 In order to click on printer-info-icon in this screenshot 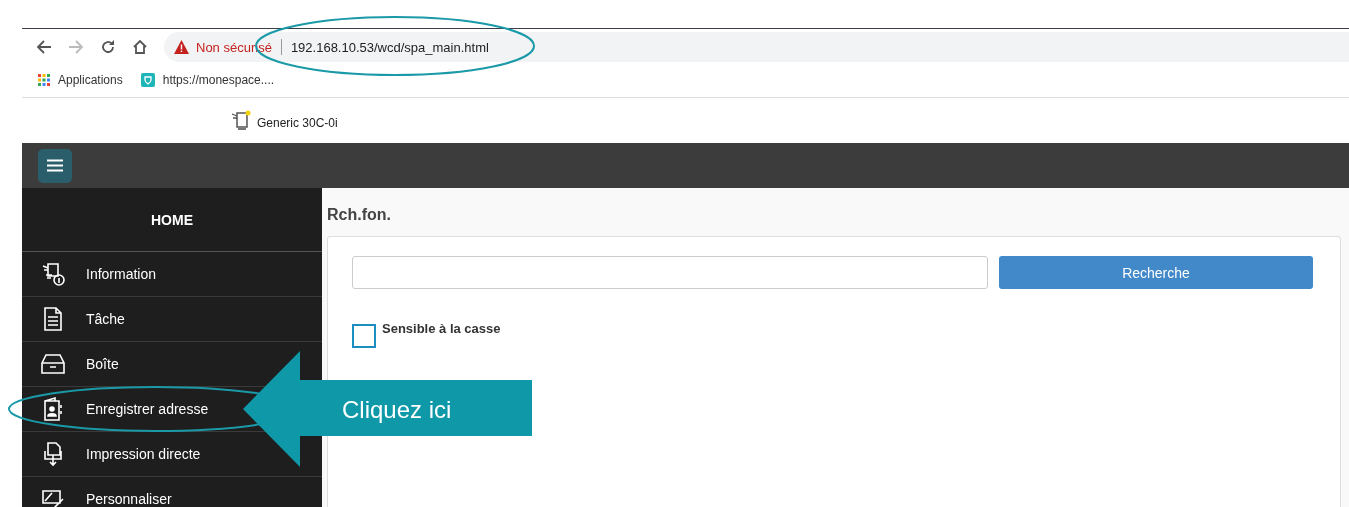, I will do `click(53, 274)`.